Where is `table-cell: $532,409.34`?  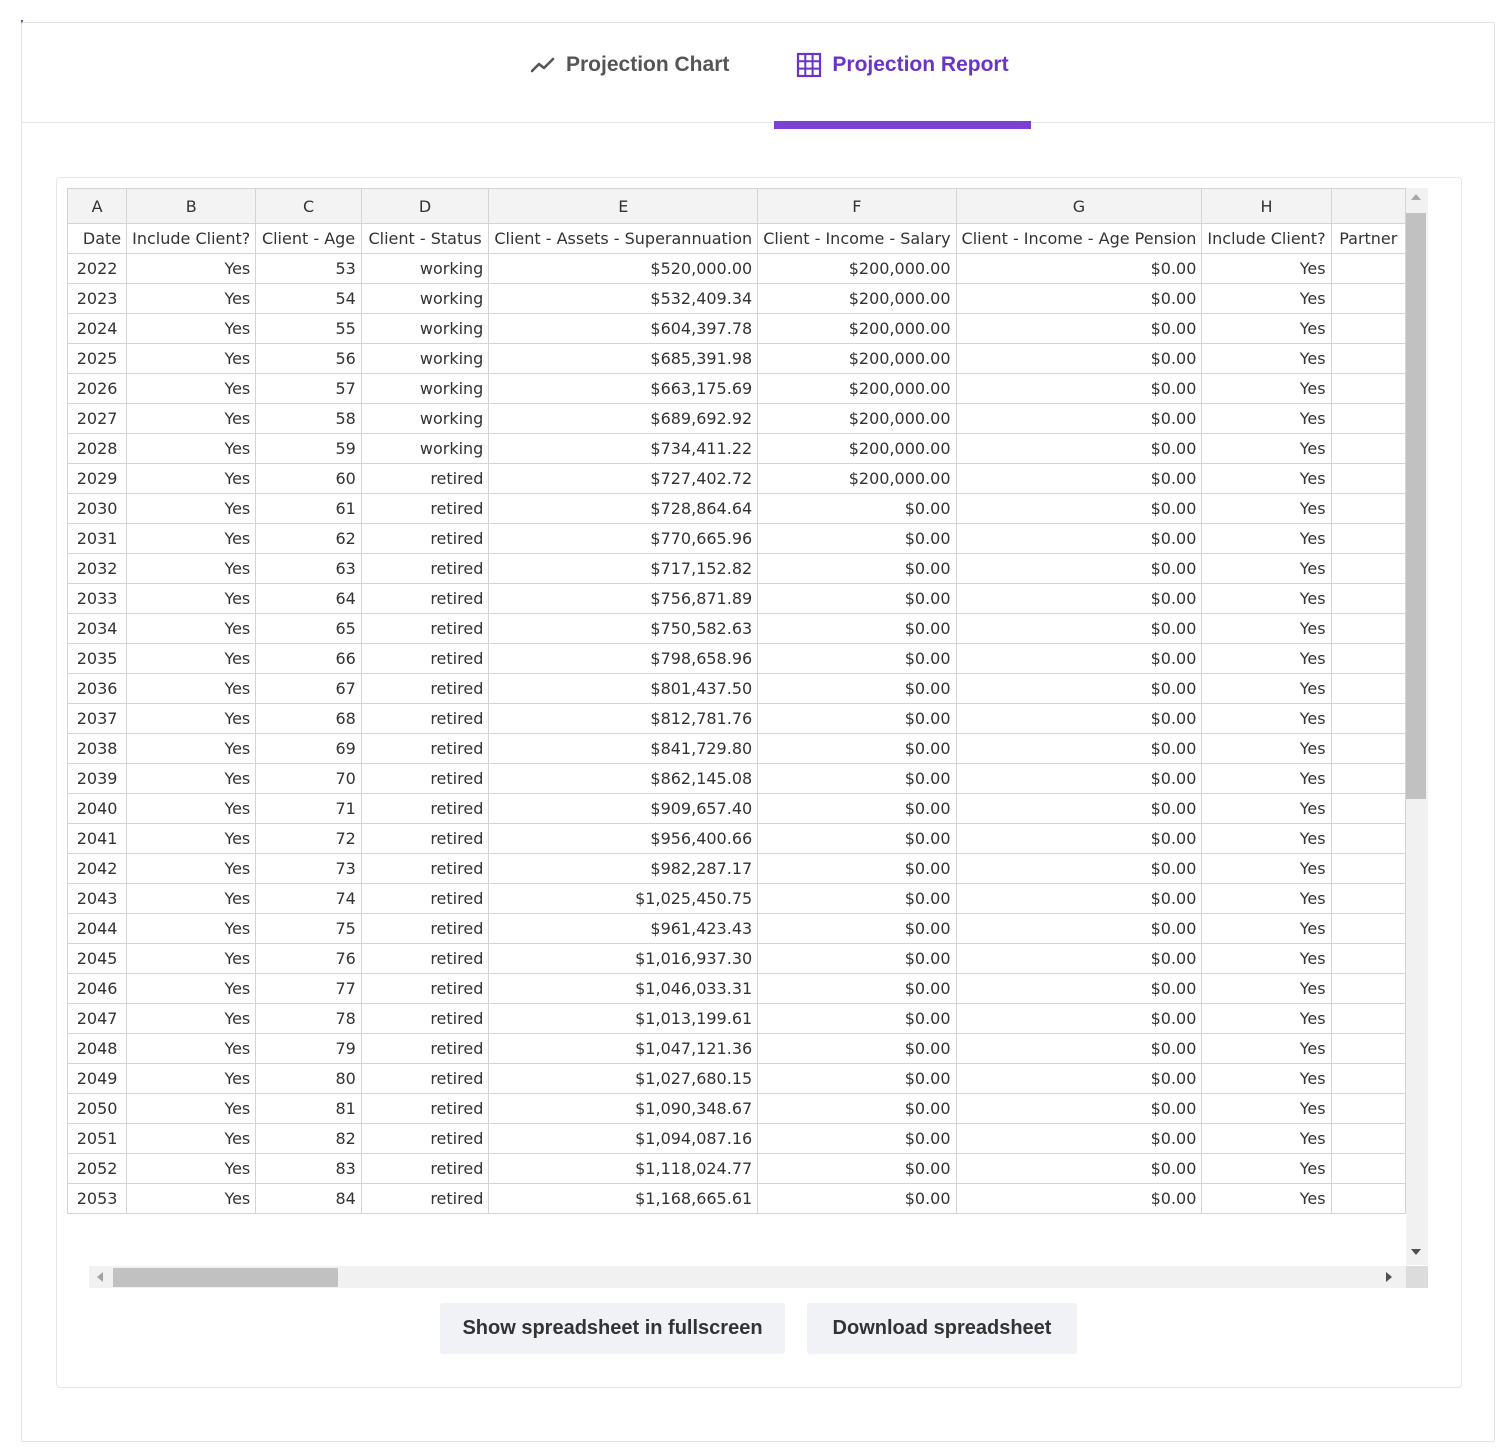 table-cell: $532,409.34 is located at coordinates (623, 298).